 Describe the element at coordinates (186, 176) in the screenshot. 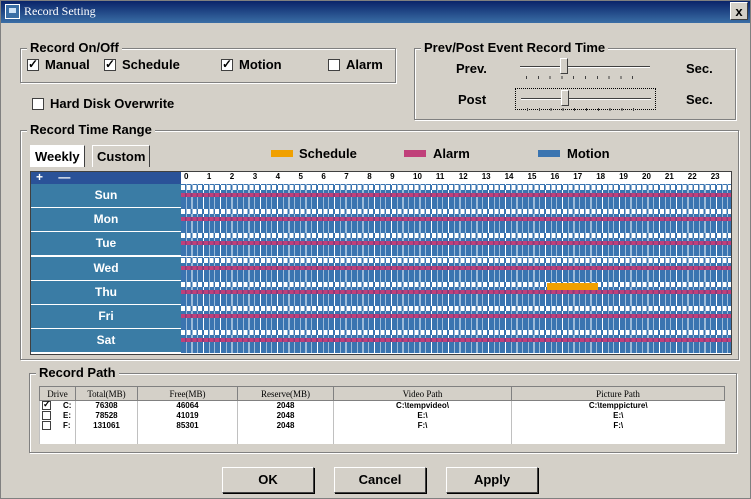

I see `hour-label: 0` at that location.